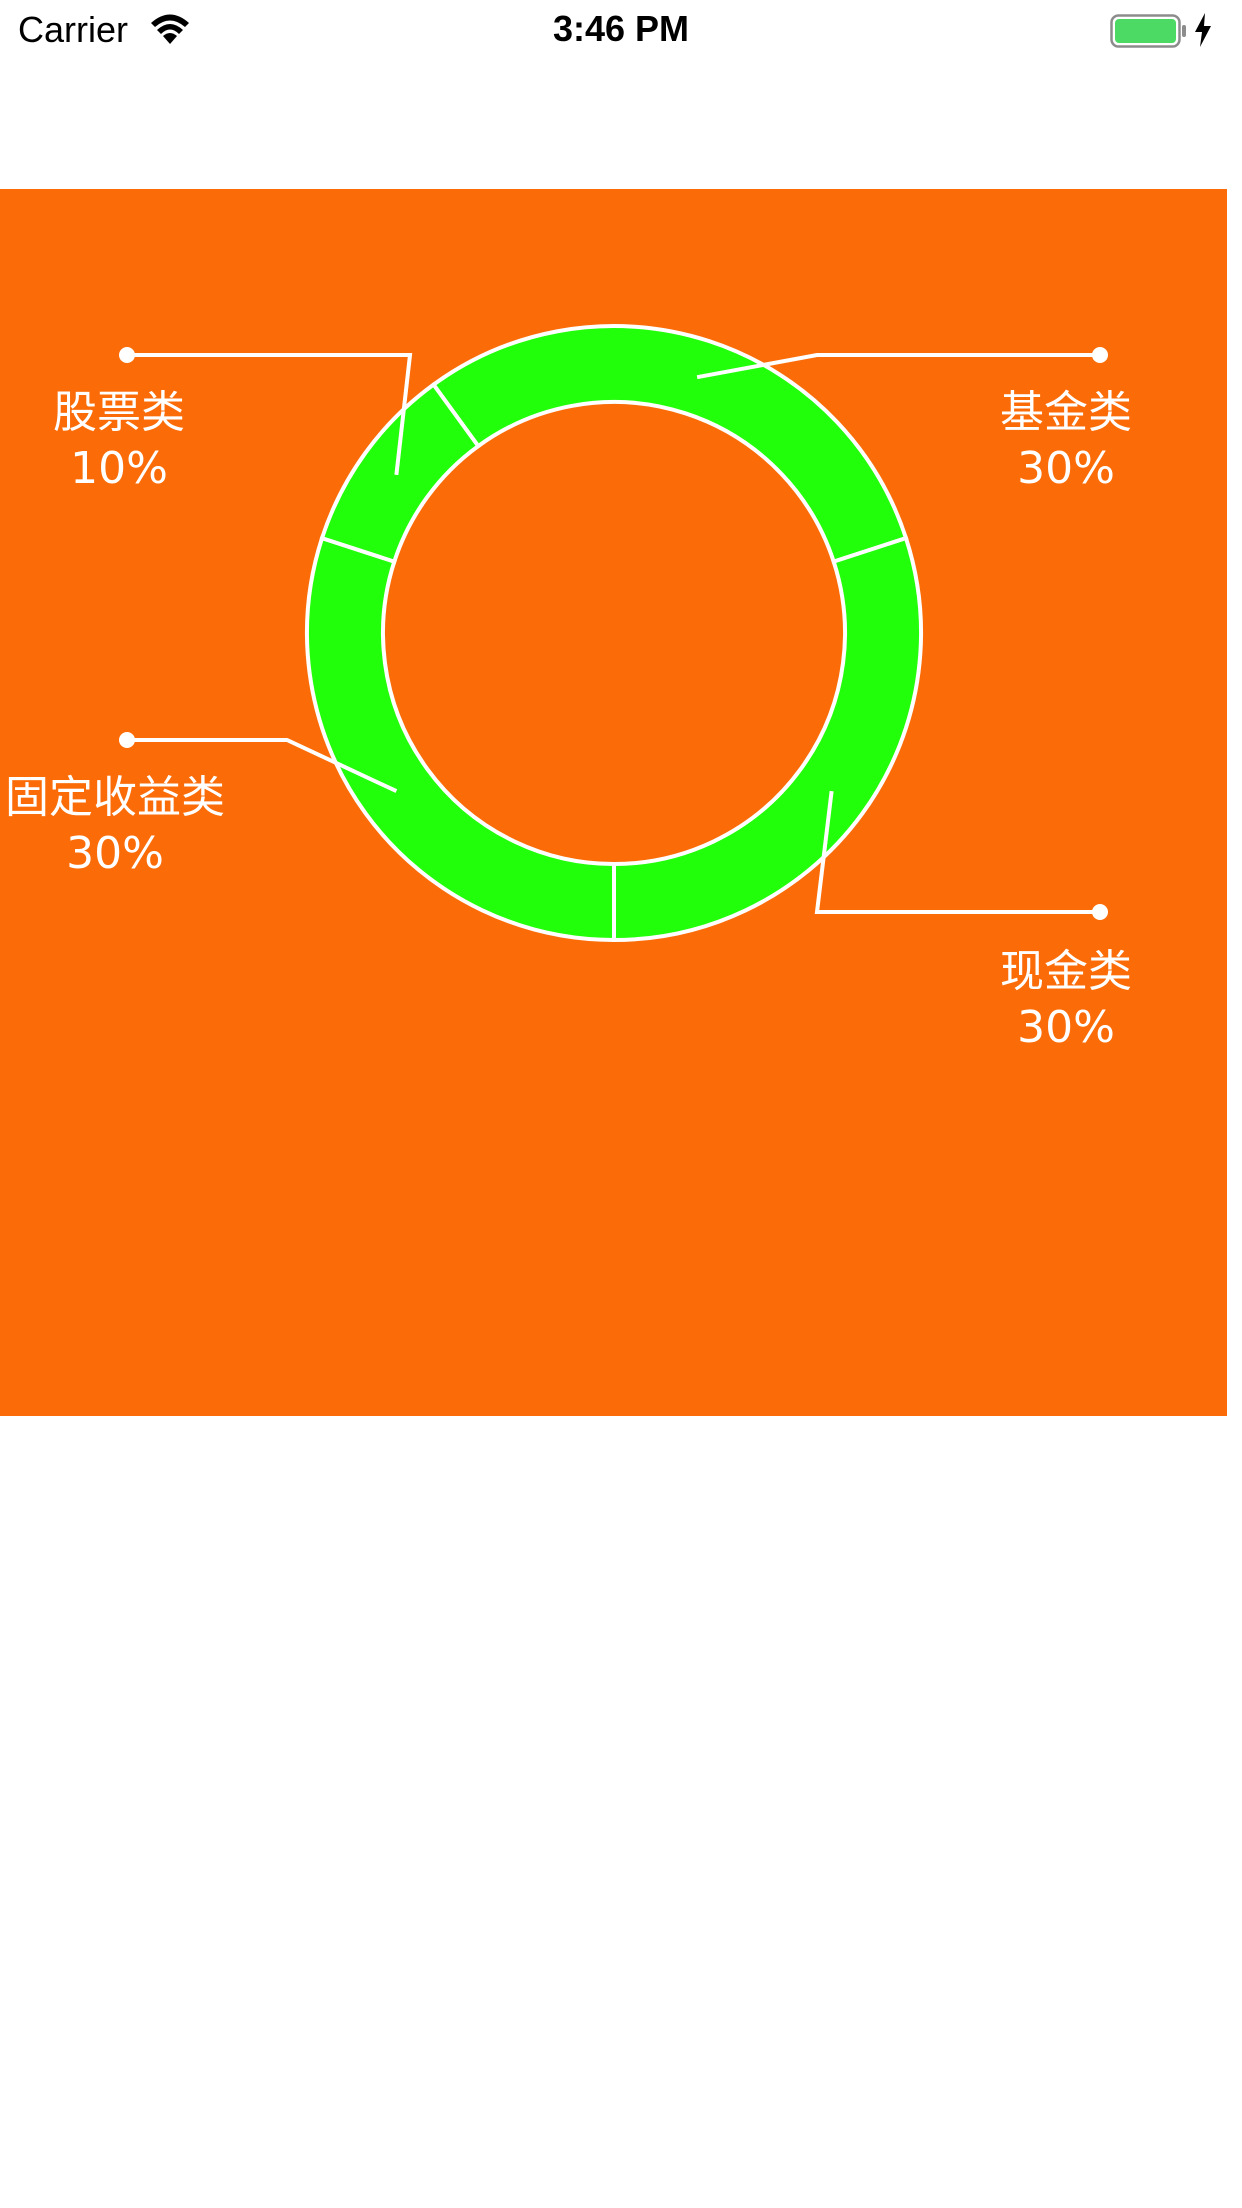  Describe the element at coordinates (1066, 441) in the screenshot. I see `slice-label-fund: 基金类 30%` at that location.